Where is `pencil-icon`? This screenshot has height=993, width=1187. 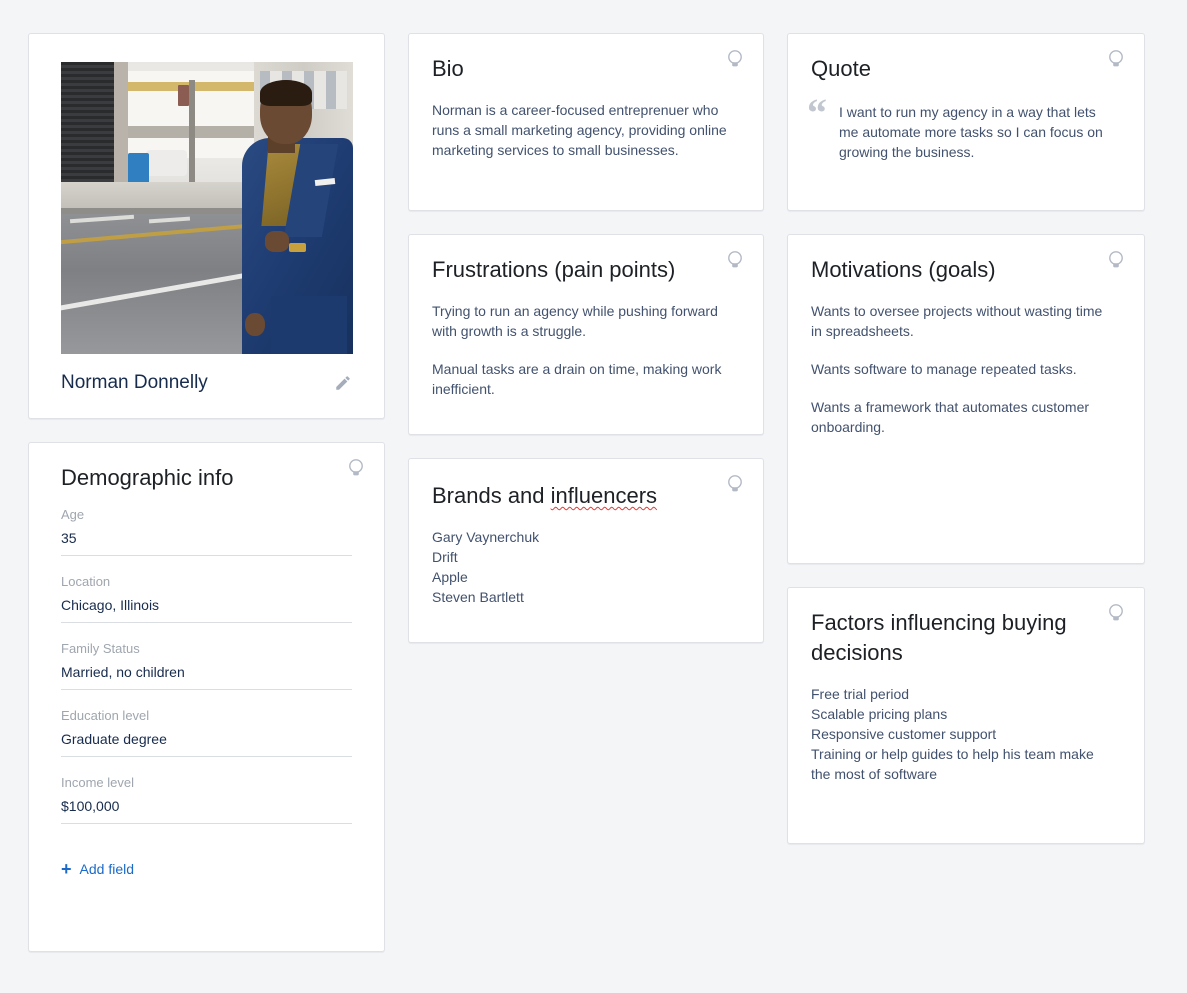
pencil-icon is located at coordinates (343, 383).